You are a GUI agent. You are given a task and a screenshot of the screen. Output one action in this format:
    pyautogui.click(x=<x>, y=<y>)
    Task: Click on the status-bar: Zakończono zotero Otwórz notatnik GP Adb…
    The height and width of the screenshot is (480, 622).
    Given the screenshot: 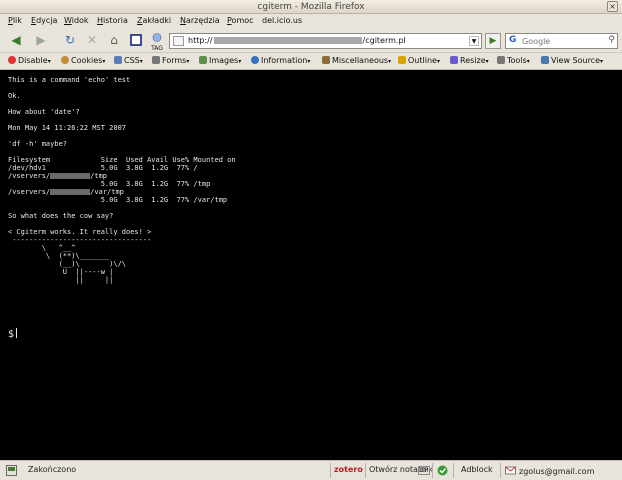 What is the action you would take?
    pyautogui.click(x=311, y=470)
    